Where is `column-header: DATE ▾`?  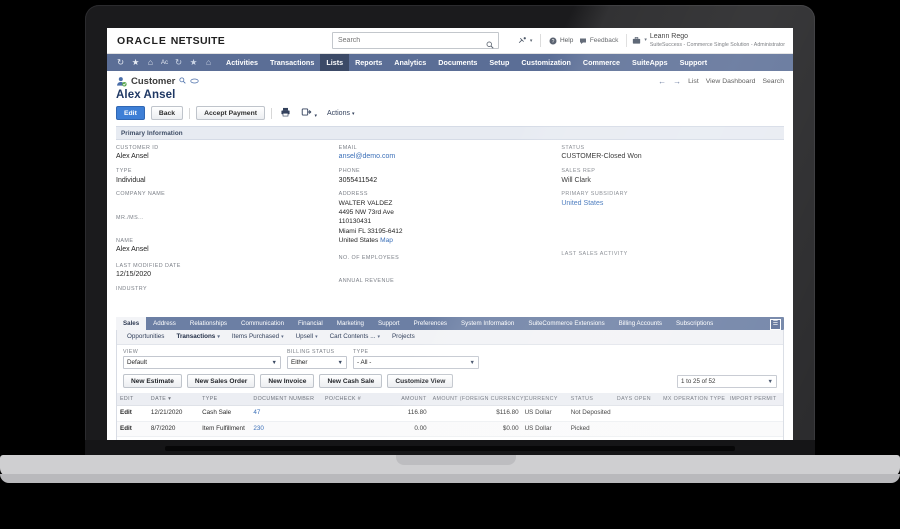
column-header: DATE ▾ is located at coordinates (173, 400).